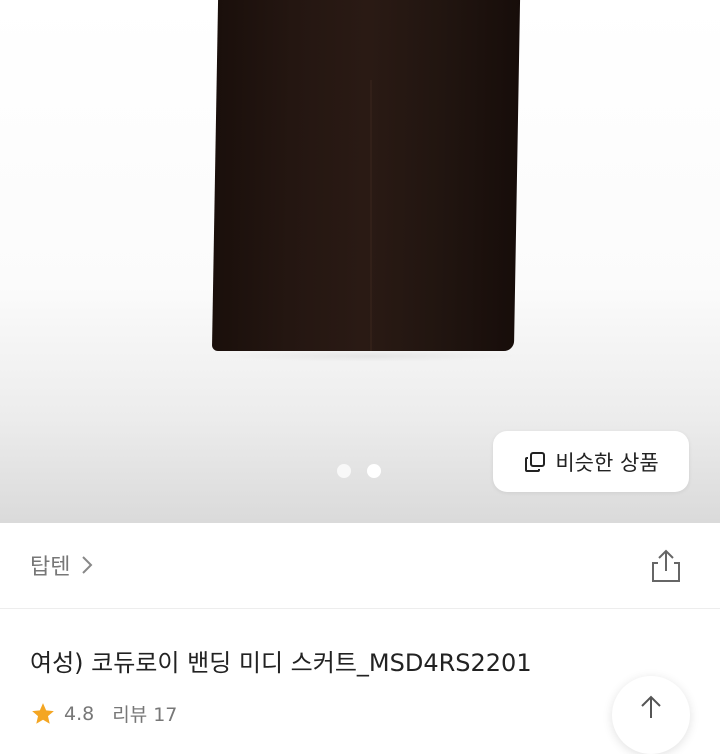 The image size is (720, 754). I want to click on scroll-to-top-button, so click(651, 715).